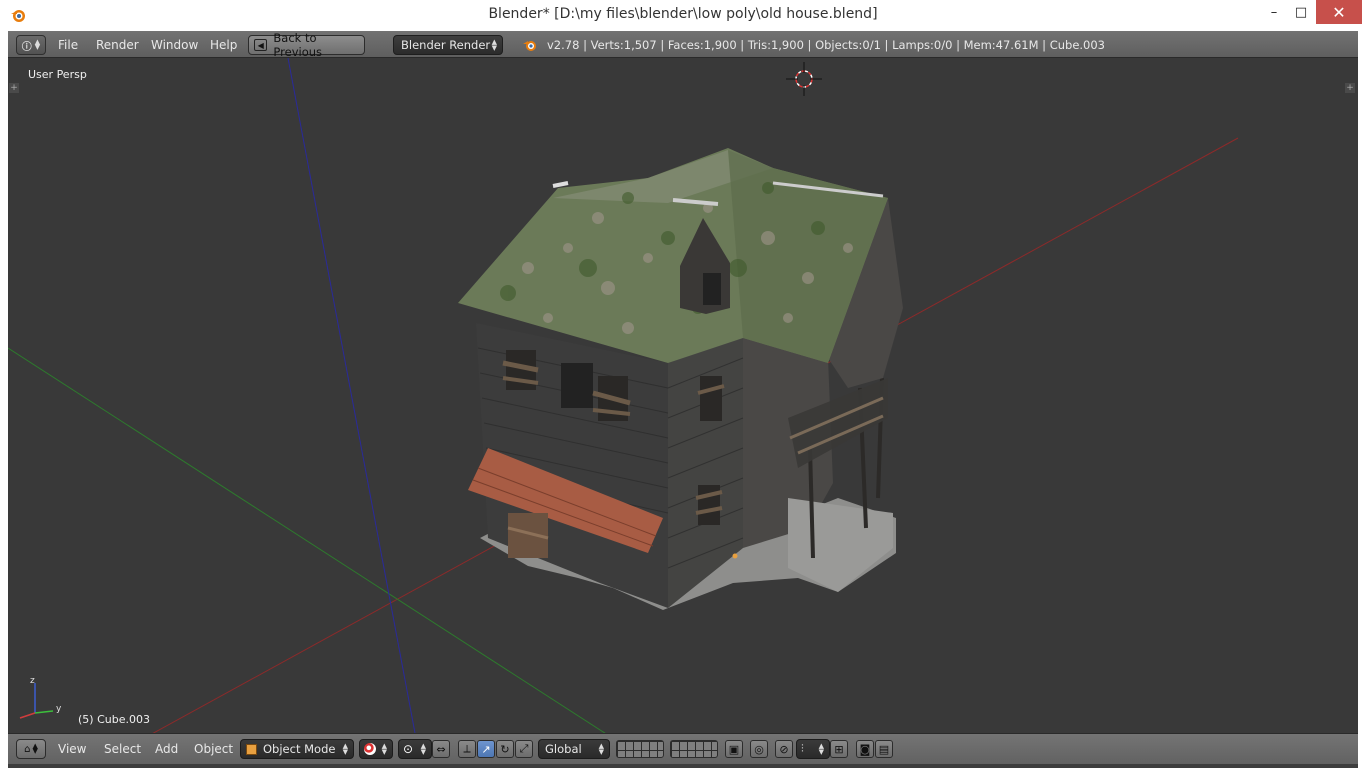 Image resolution: width=1366 pixels, height=768 pixels. Describe the element at coordinates (36, 701) in the screenshot. I see `axis-gizmo-icon` at that location.